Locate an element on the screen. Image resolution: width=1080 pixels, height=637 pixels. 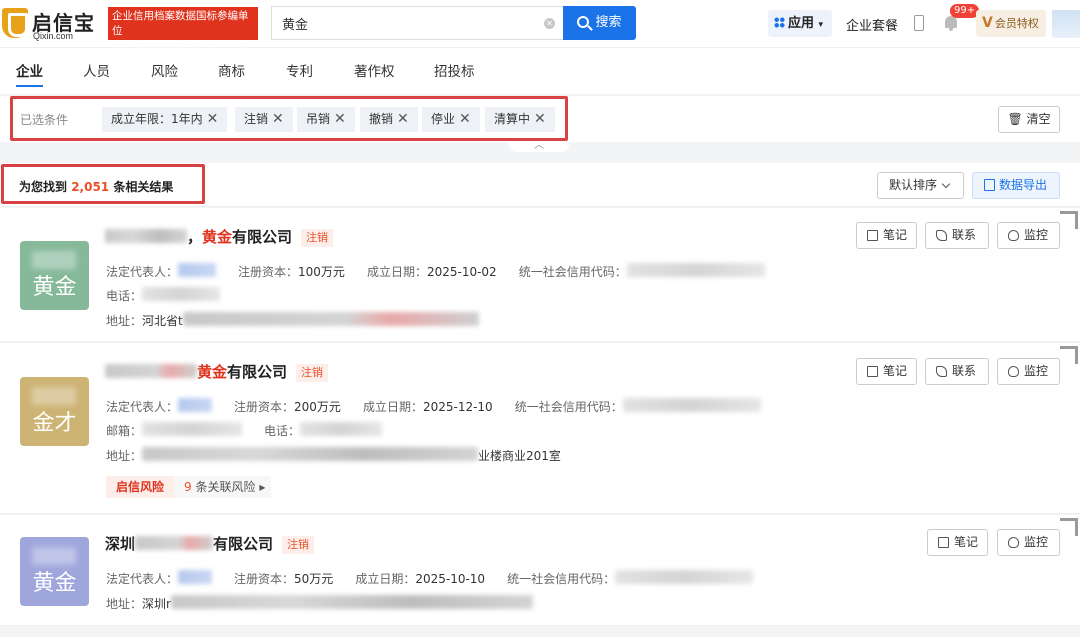
sort-label: 默认排序 is located at coordinates (913, 185).